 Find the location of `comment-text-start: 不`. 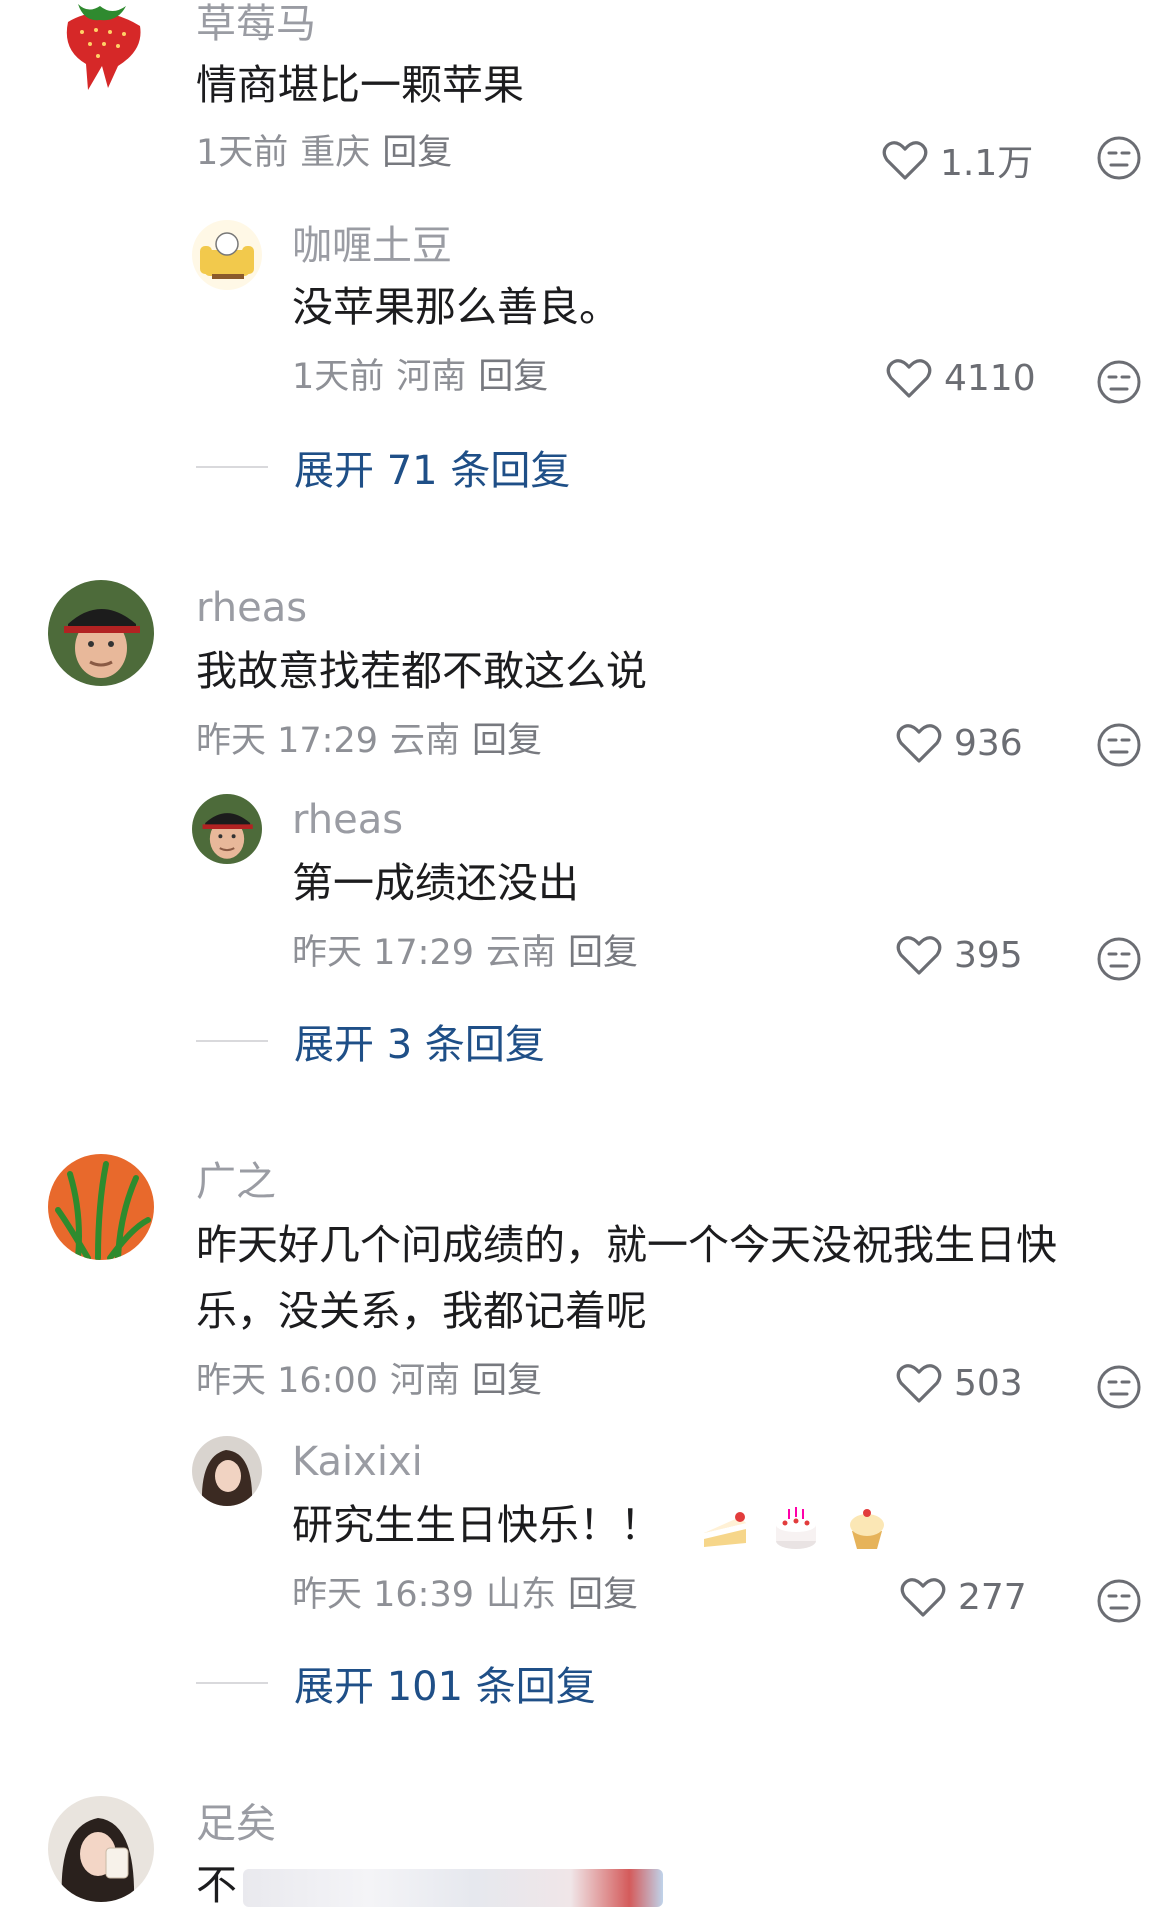

comment-text-start: 不 is located at coordinates (216, 1885).